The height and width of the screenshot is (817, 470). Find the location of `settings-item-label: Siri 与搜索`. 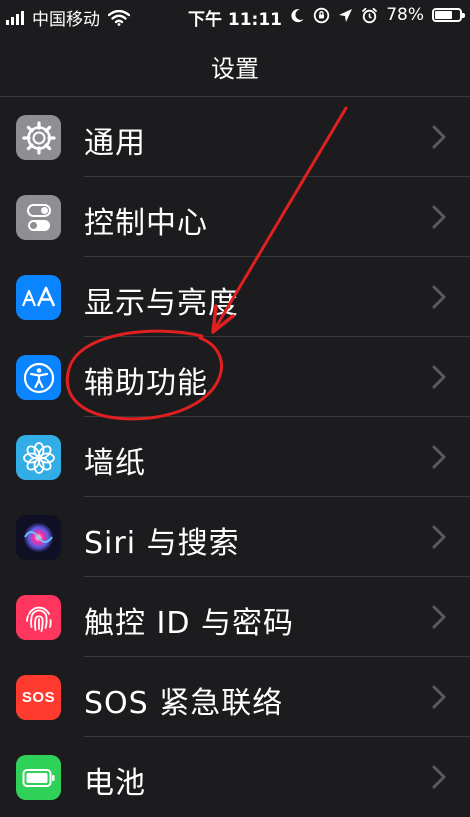

settings-item-label: Siri 与搜索 is located at coordinates (162, 543).